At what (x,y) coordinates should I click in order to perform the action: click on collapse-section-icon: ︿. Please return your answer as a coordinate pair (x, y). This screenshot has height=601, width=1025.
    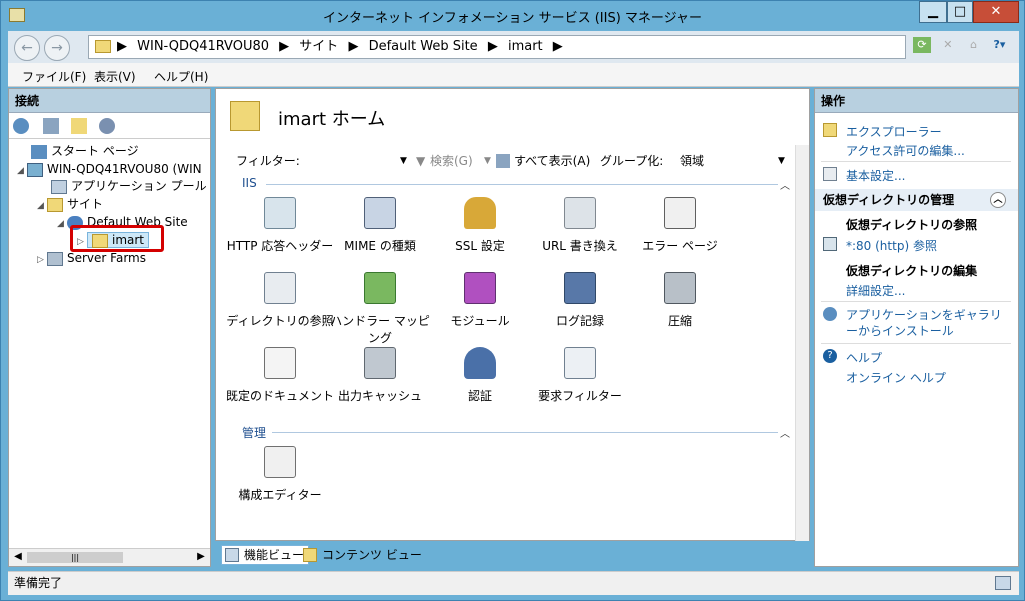
    Looking at the image, I should click on (998, 200).